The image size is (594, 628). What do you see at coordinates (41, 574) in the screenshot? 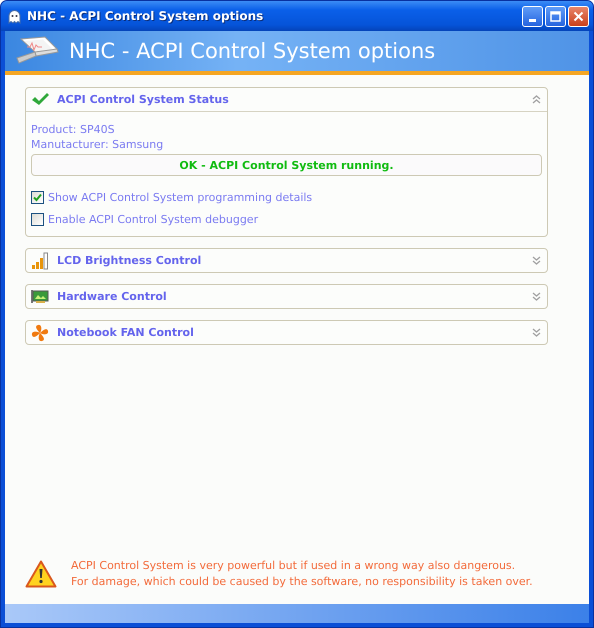
I see `warning-icon` at bounding box center [41, 574].